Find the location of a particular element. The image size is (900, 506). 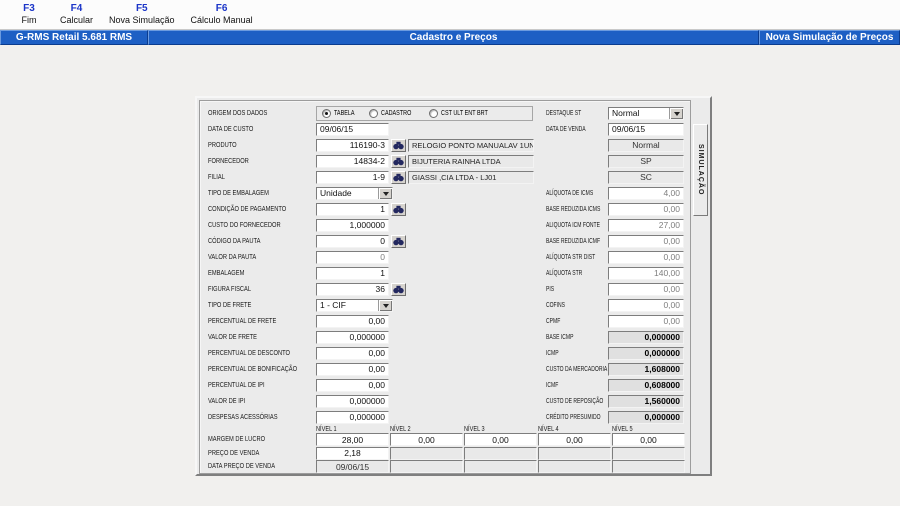

custo-do-fornecedor-input: 1,000000 is located at coordinates (352, 225).